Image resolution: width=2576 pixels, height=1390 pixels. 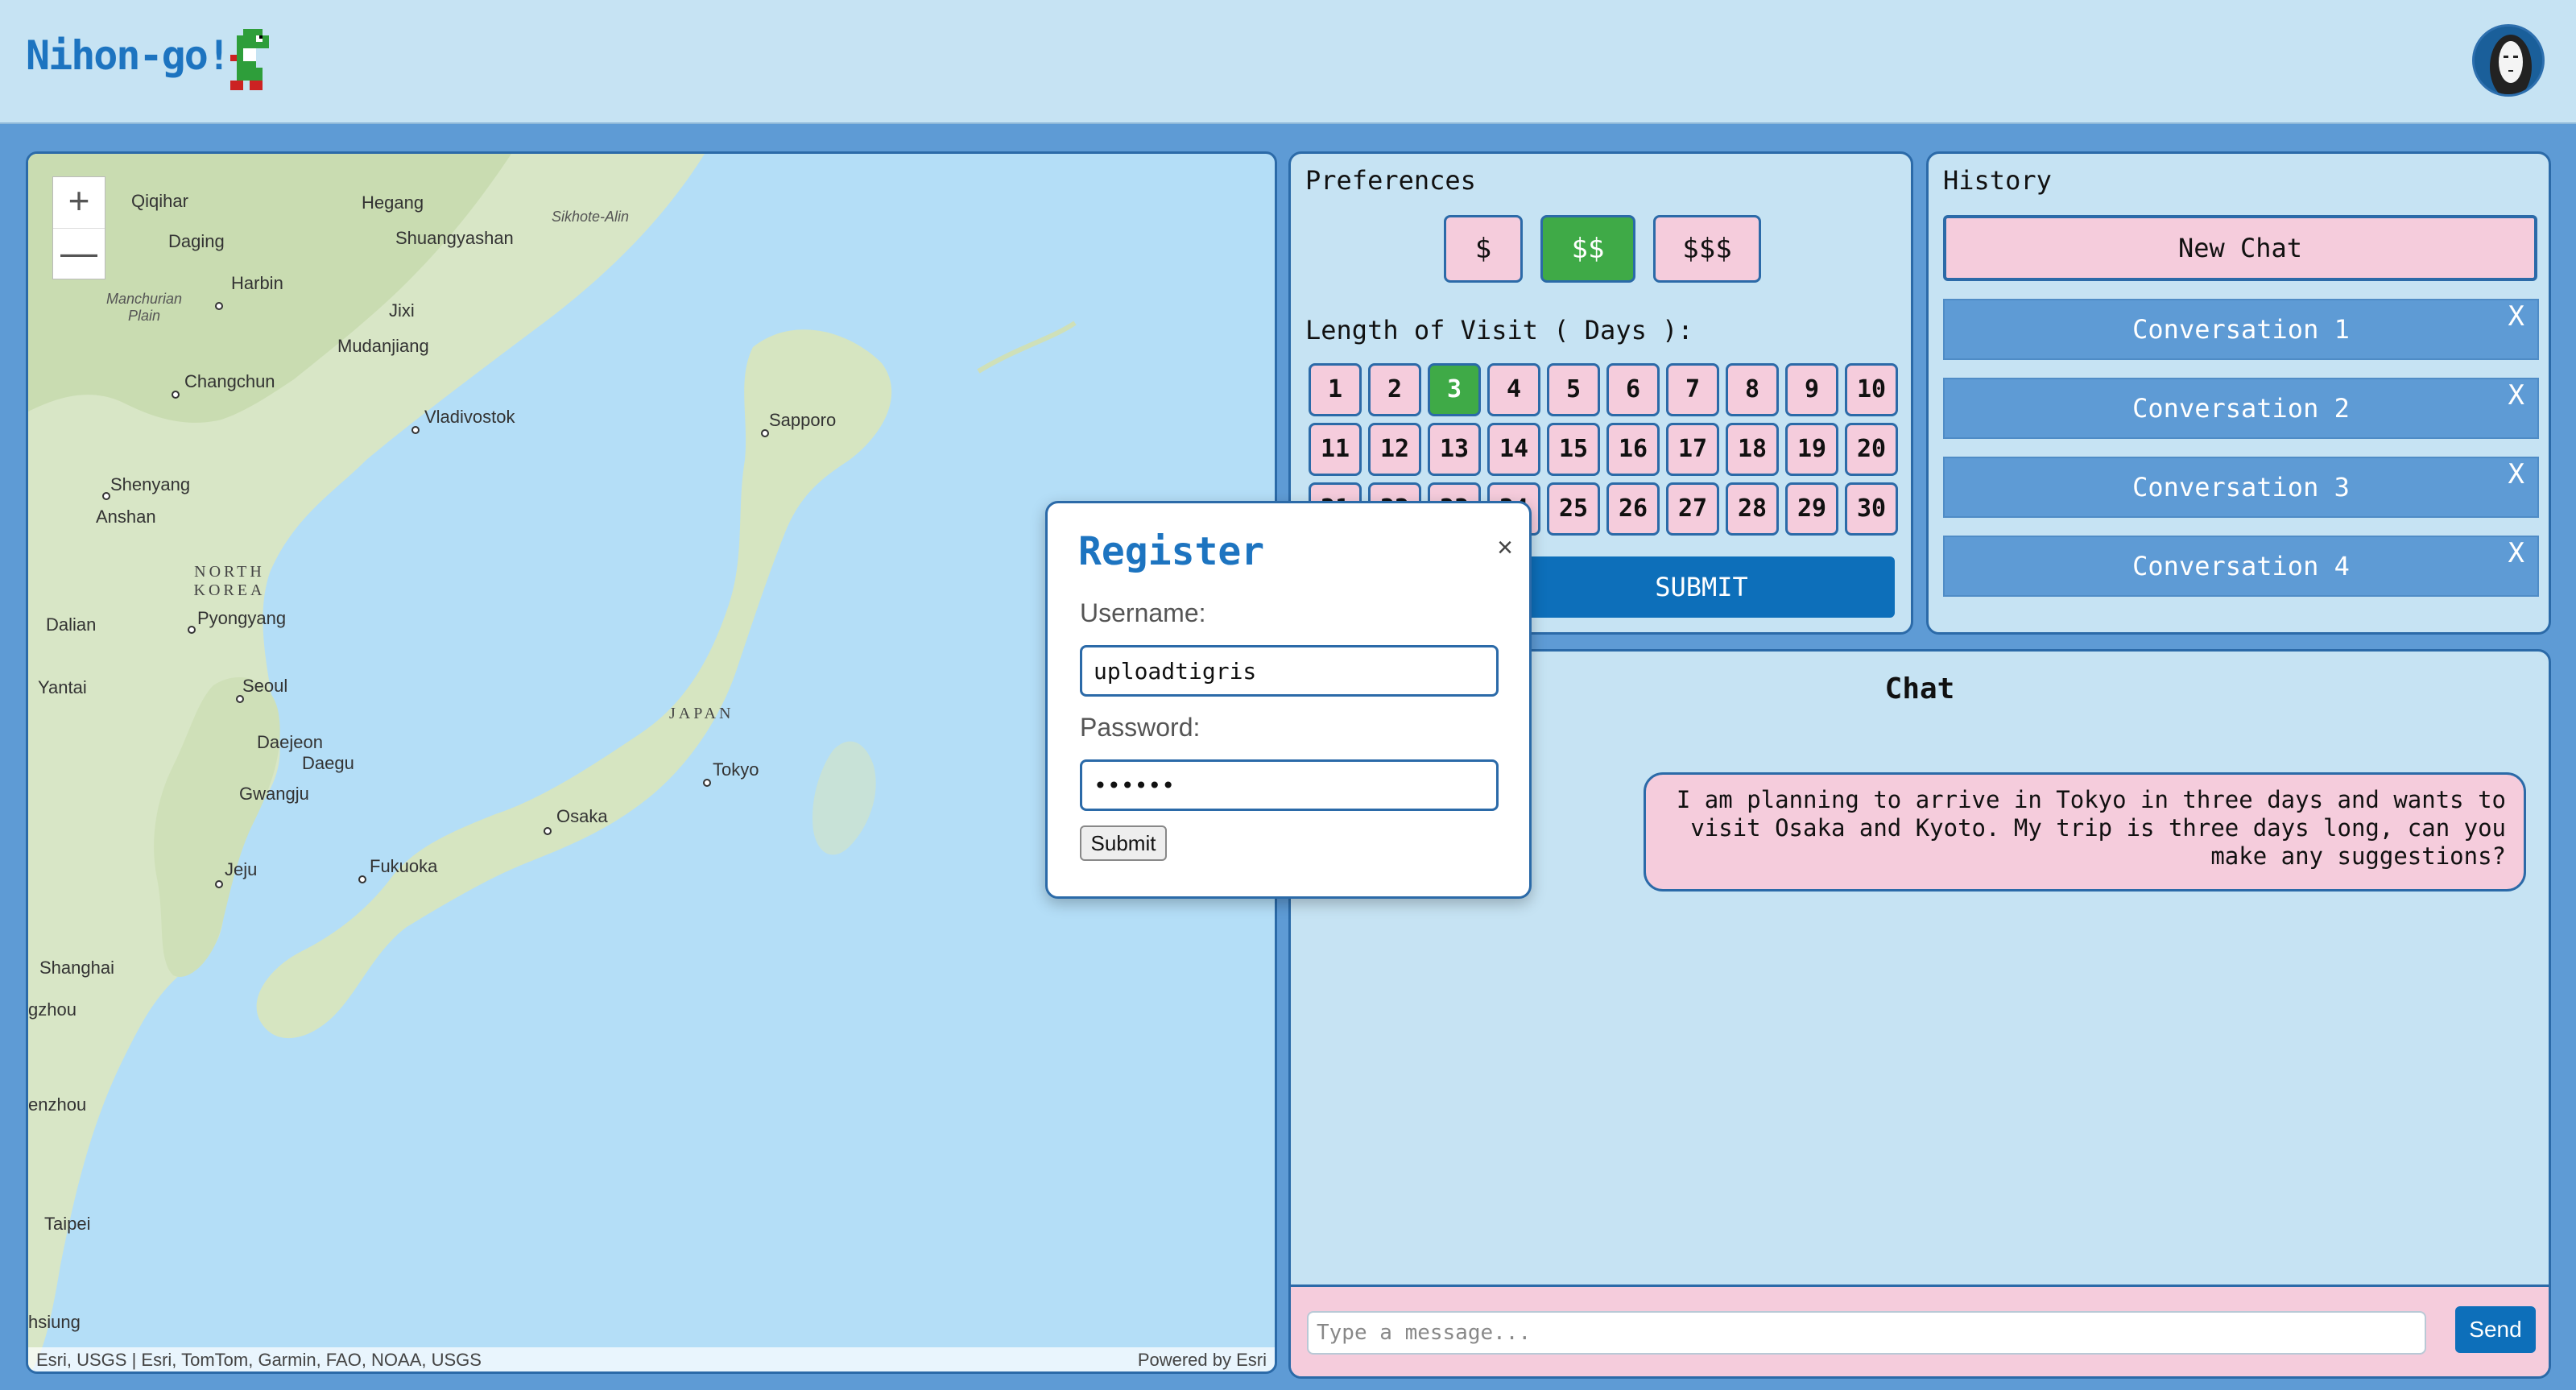 I want to click on map-label-osaka: Osaka, so click(x=582, y=816).